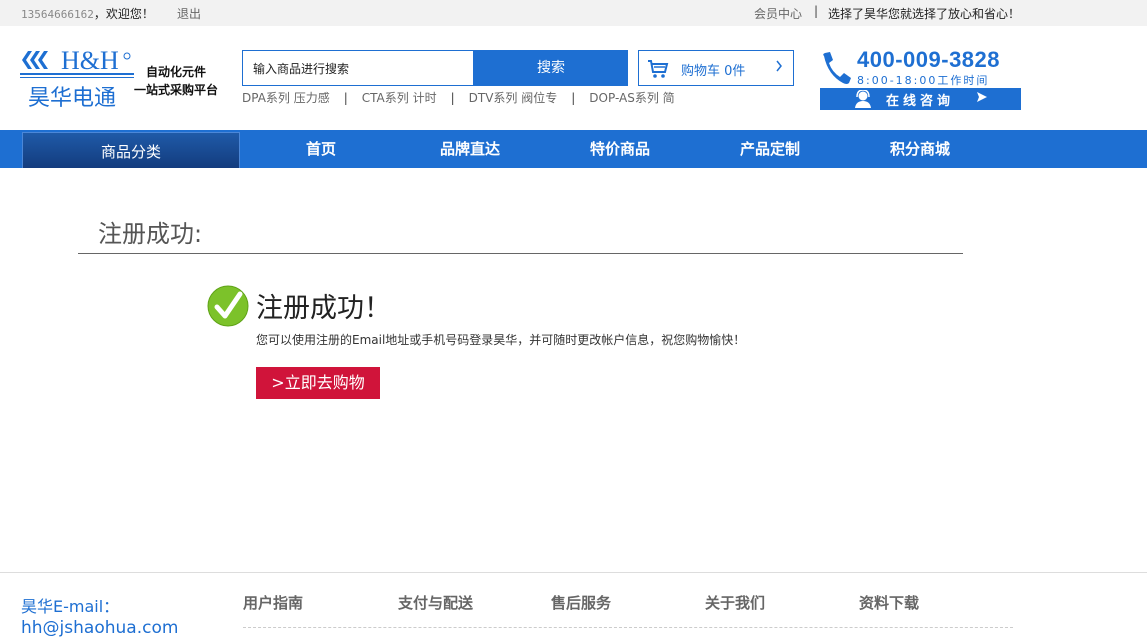 The width and height of the screenshot is (1147, 644). Describe the element at coordinates (90, 60) in the screenshot. I see `logo-brand: H&H` at that location.